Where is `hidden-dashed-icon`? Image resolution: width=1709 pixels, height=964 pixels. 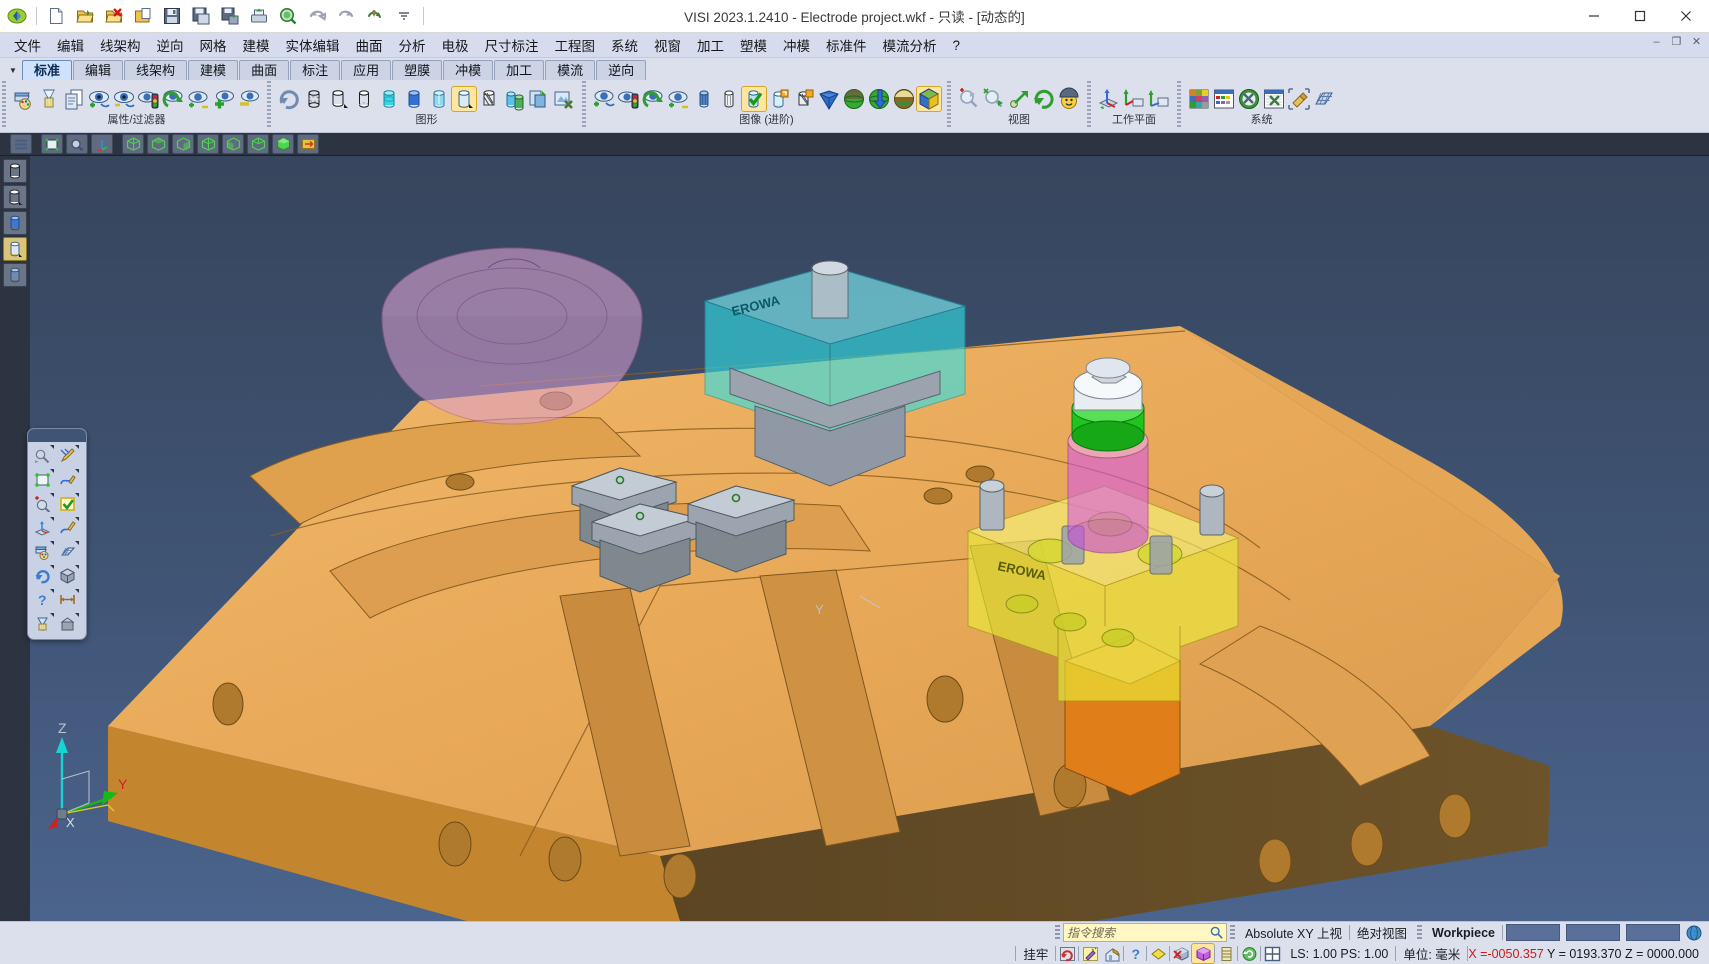 hidden-dashed-icon is located at coordinates (364, 99).